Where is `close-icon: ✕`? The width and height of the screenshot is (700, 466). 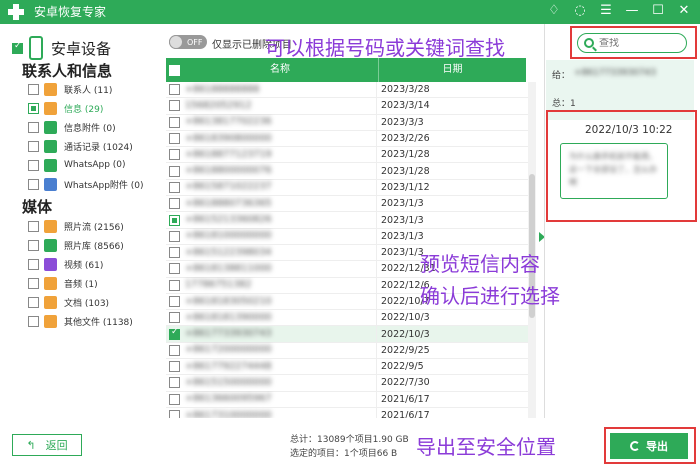
close-icon: ✕ is located at coordinates (684, 11).